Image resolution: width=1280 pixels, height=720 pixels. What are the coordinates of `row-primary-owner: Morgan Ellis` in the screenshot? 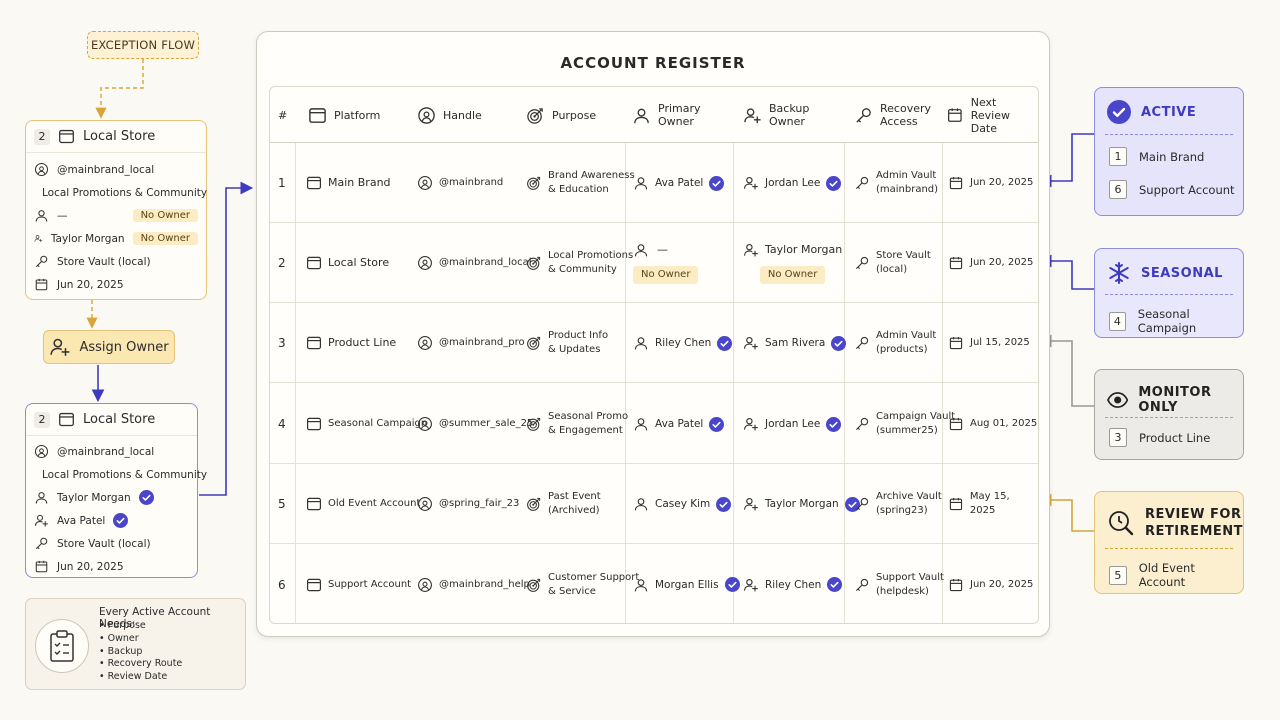 It's located at (686, 583).